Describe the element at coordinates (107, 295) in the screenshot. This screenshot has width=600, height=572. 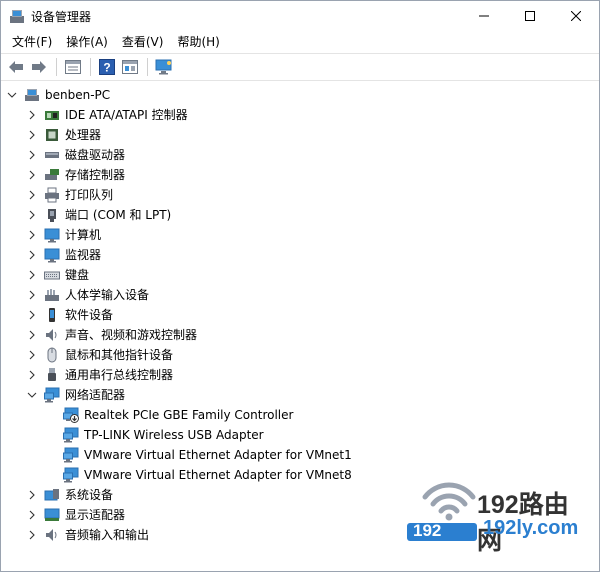
I see `tree-node-label: 人体学输入设备` at that location.